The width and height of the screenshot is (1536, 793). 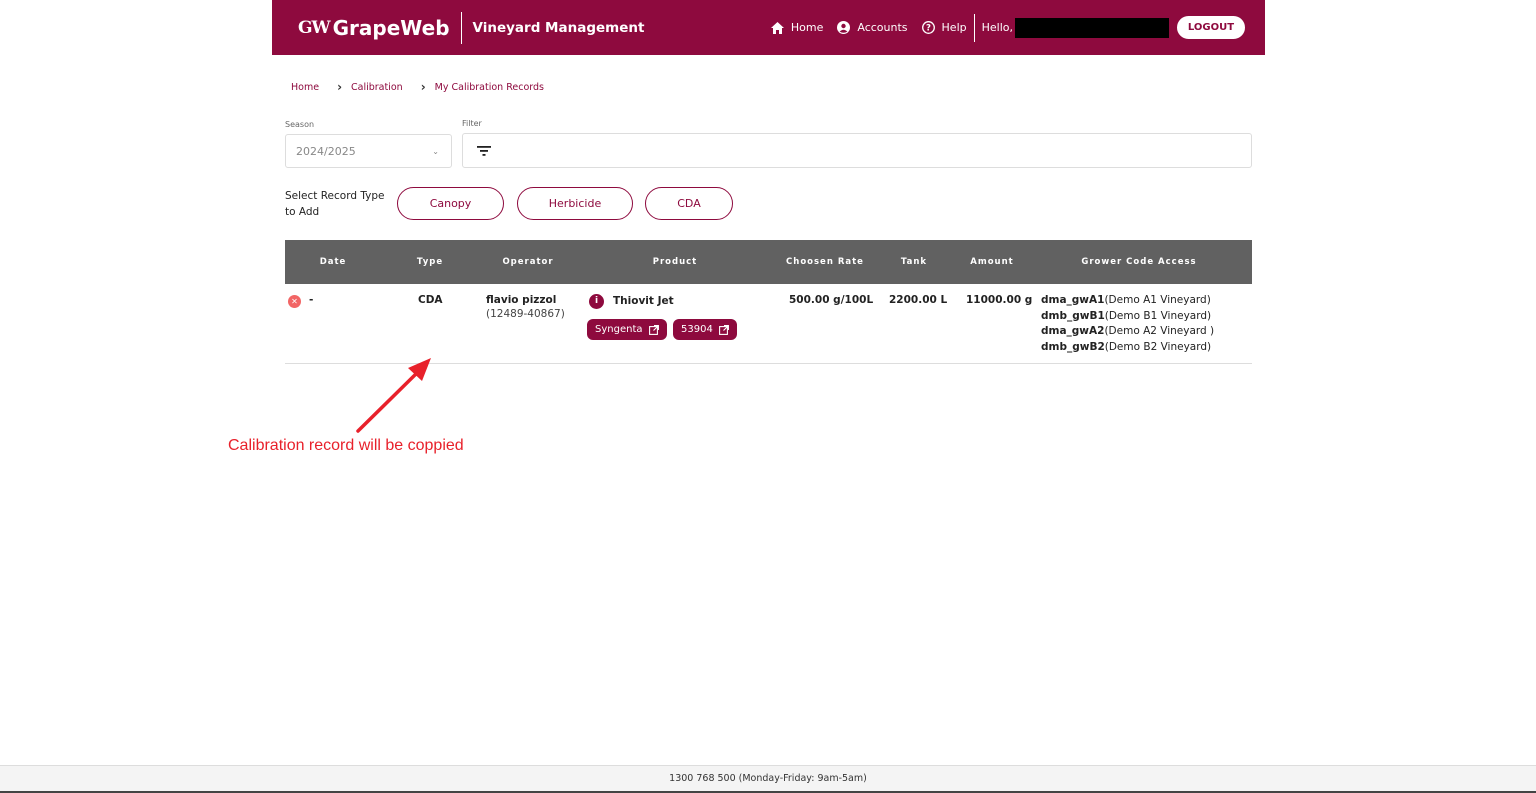 I want to click on cell-tank: 2200.00 L, so click(x=918, y=300).